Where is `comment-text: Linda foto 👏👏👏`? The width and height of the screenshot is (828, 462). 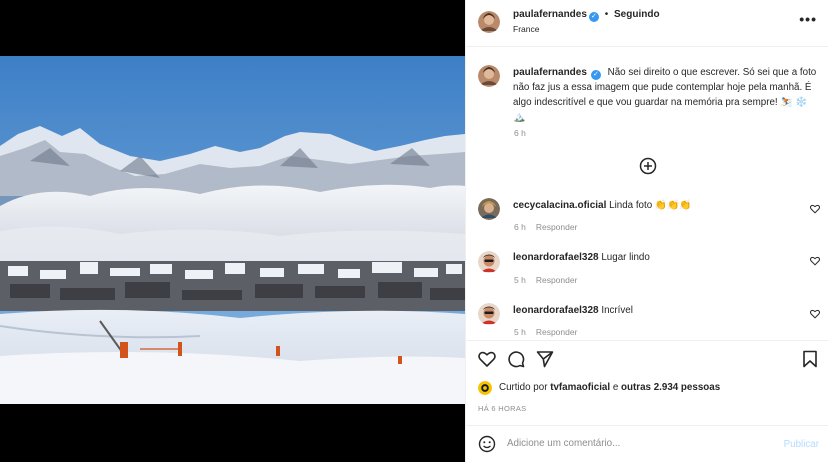 comment-text: Linda foto 👏👏👏 is located at coordinates (650, 205).